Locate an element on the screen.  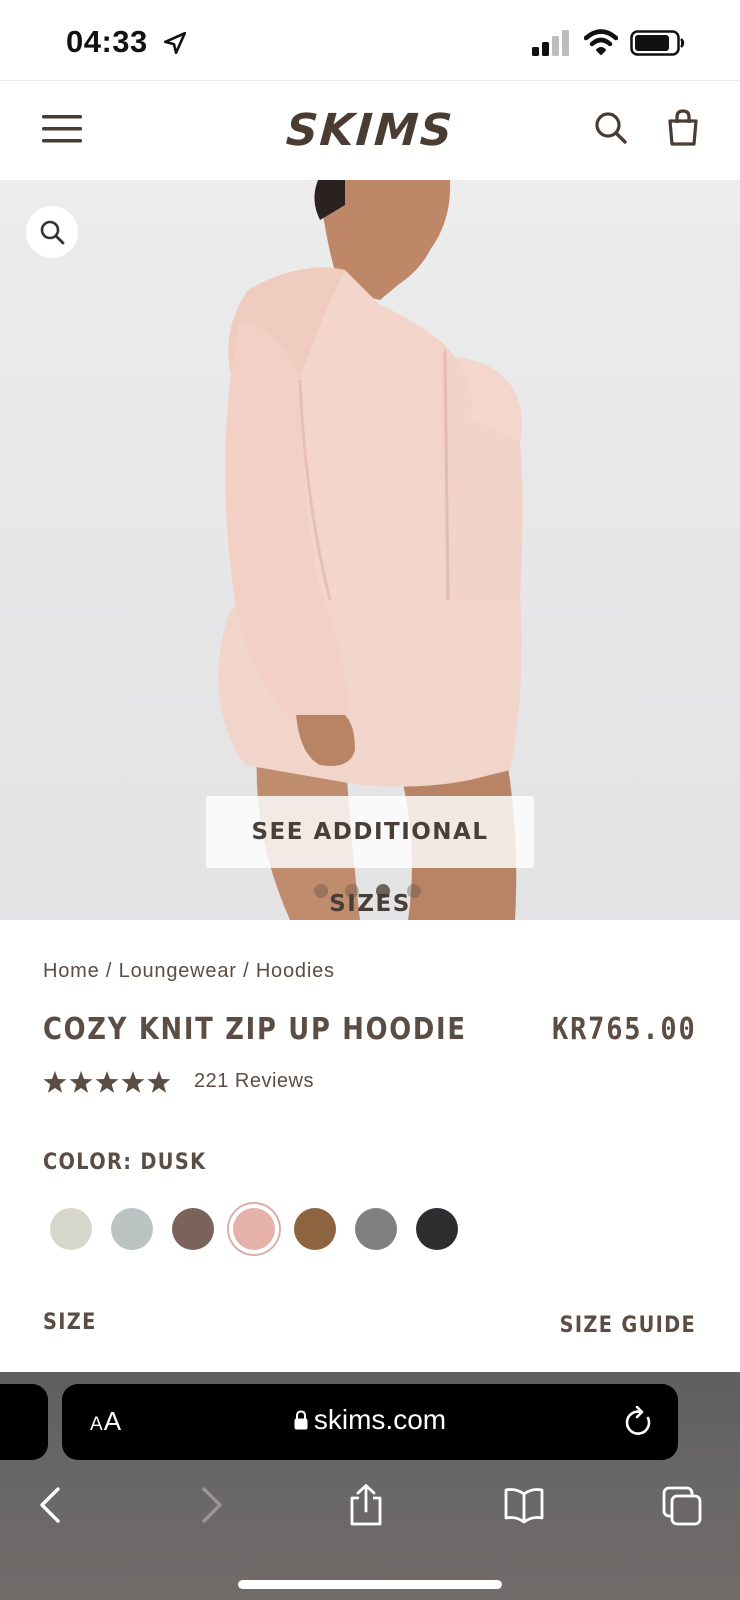
url-text: skims.com is located at coordinates (370, 1420).